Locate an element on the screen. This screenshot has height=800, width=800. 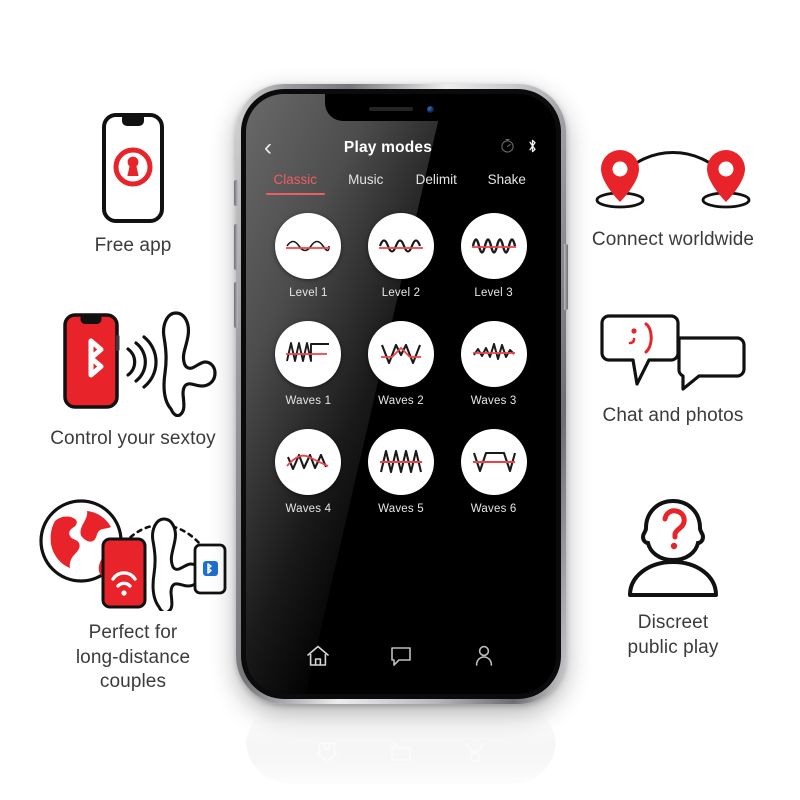
map-pins-arc-icon is located at coordinates (673, 179).